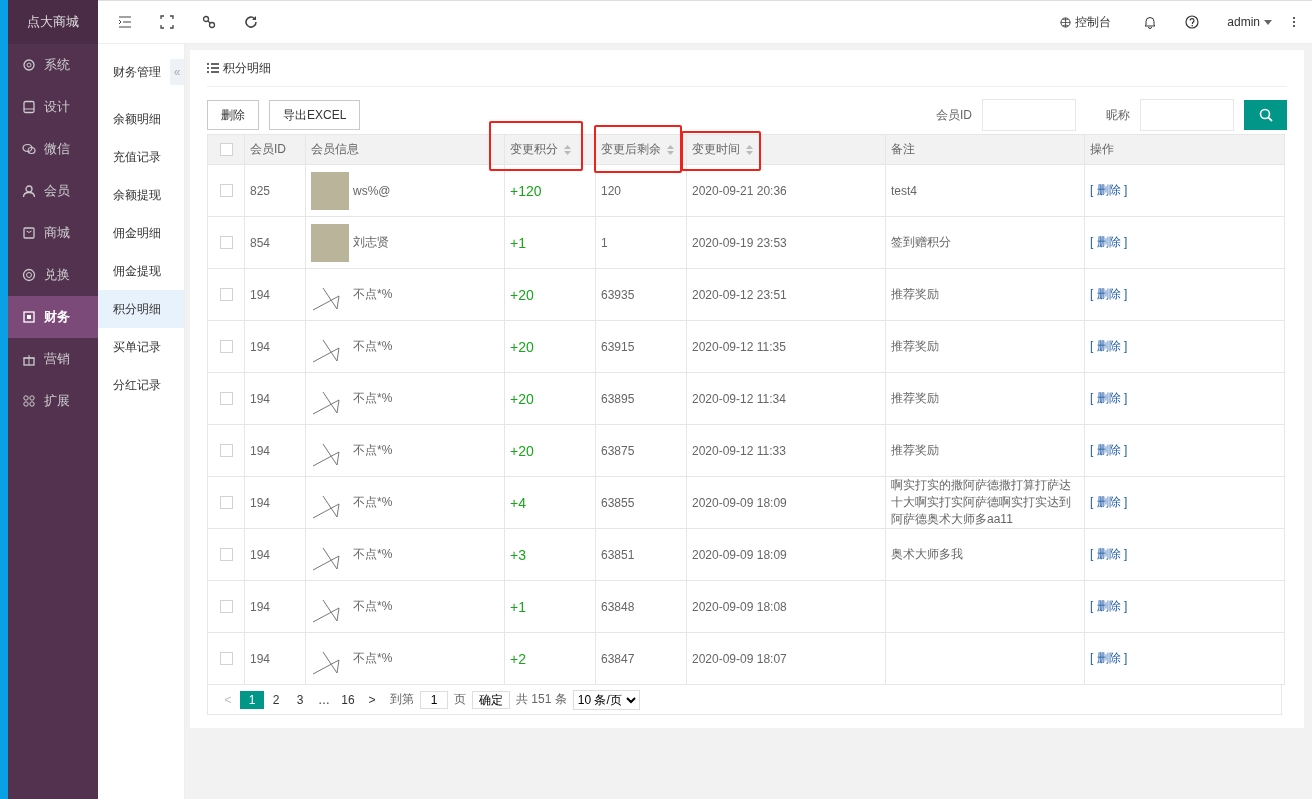 The image size is (1312, 799). I want to click on table-cell: 1, so click(641, 242).